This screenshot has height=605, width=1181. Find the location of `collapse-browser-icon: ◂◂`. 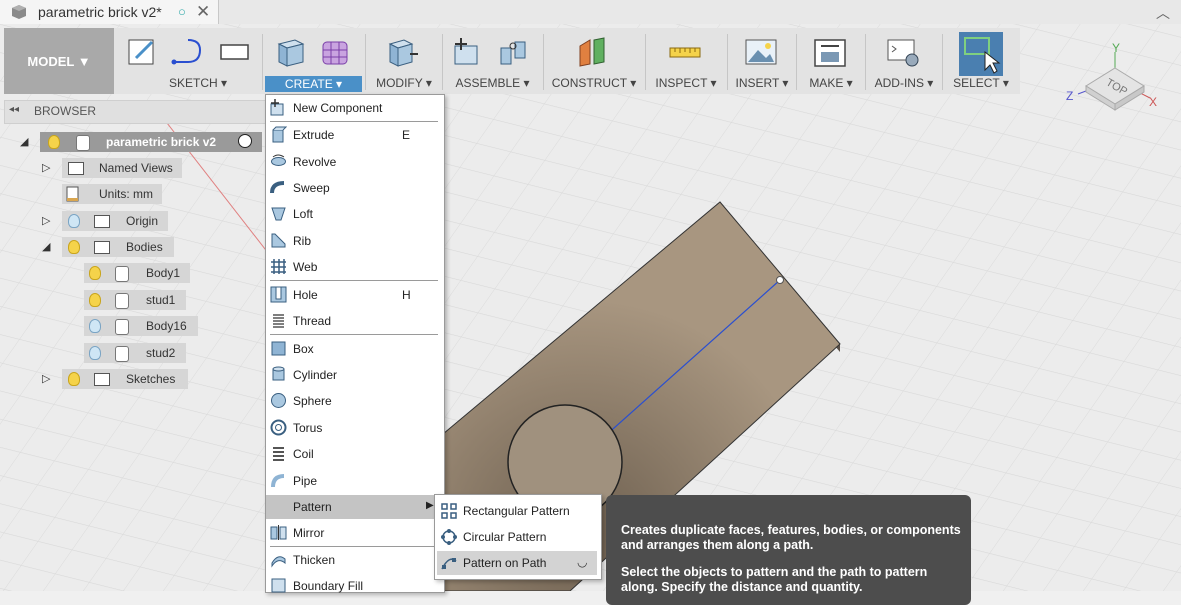

collapse-browser-icon: ◂◂ is located at coordinates (14, 109).